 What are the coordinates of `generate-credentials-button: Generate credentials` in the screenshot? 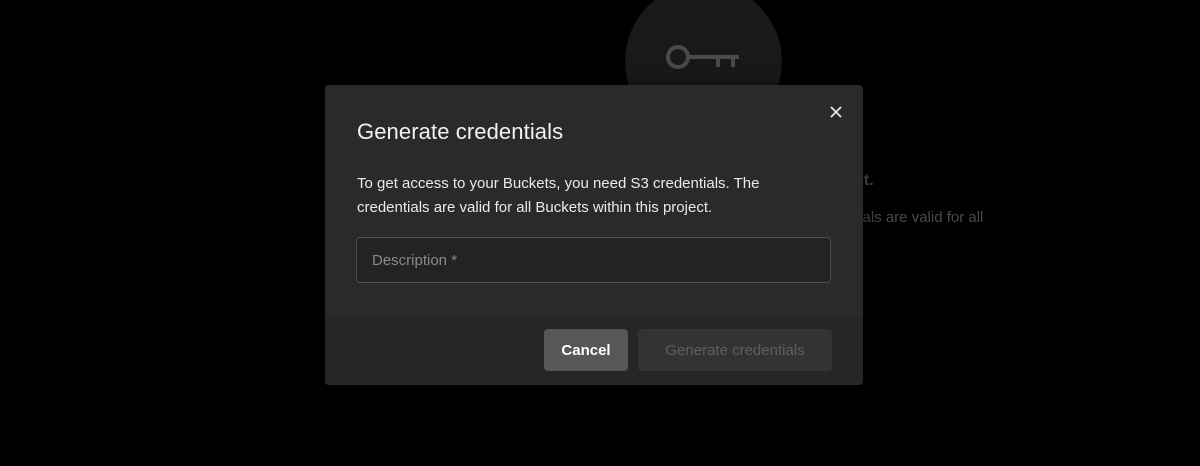 It's located at (735, 350).